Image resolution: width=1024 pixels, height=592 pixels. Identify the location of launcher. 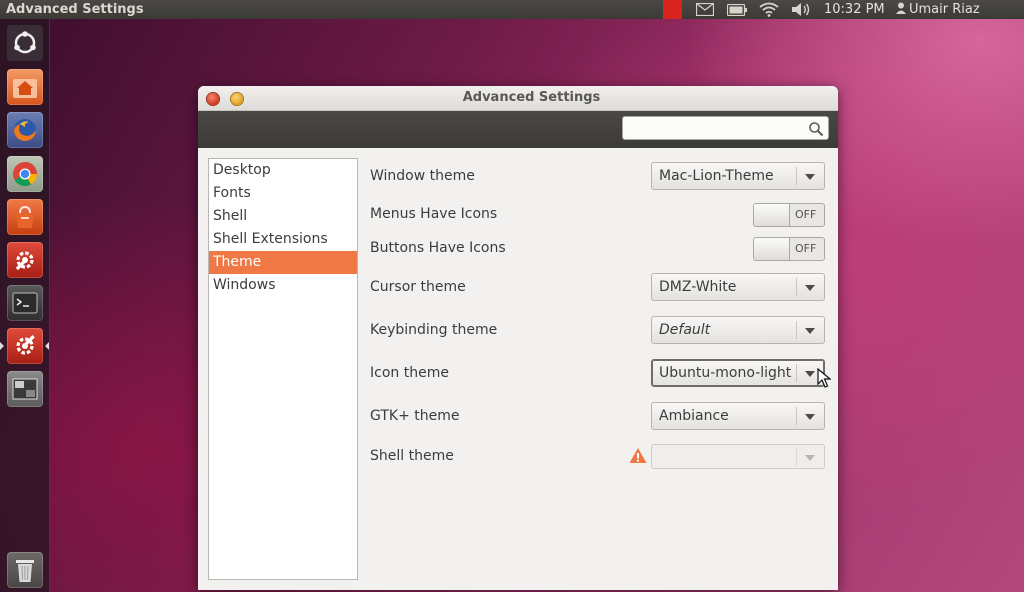
(25, 305).